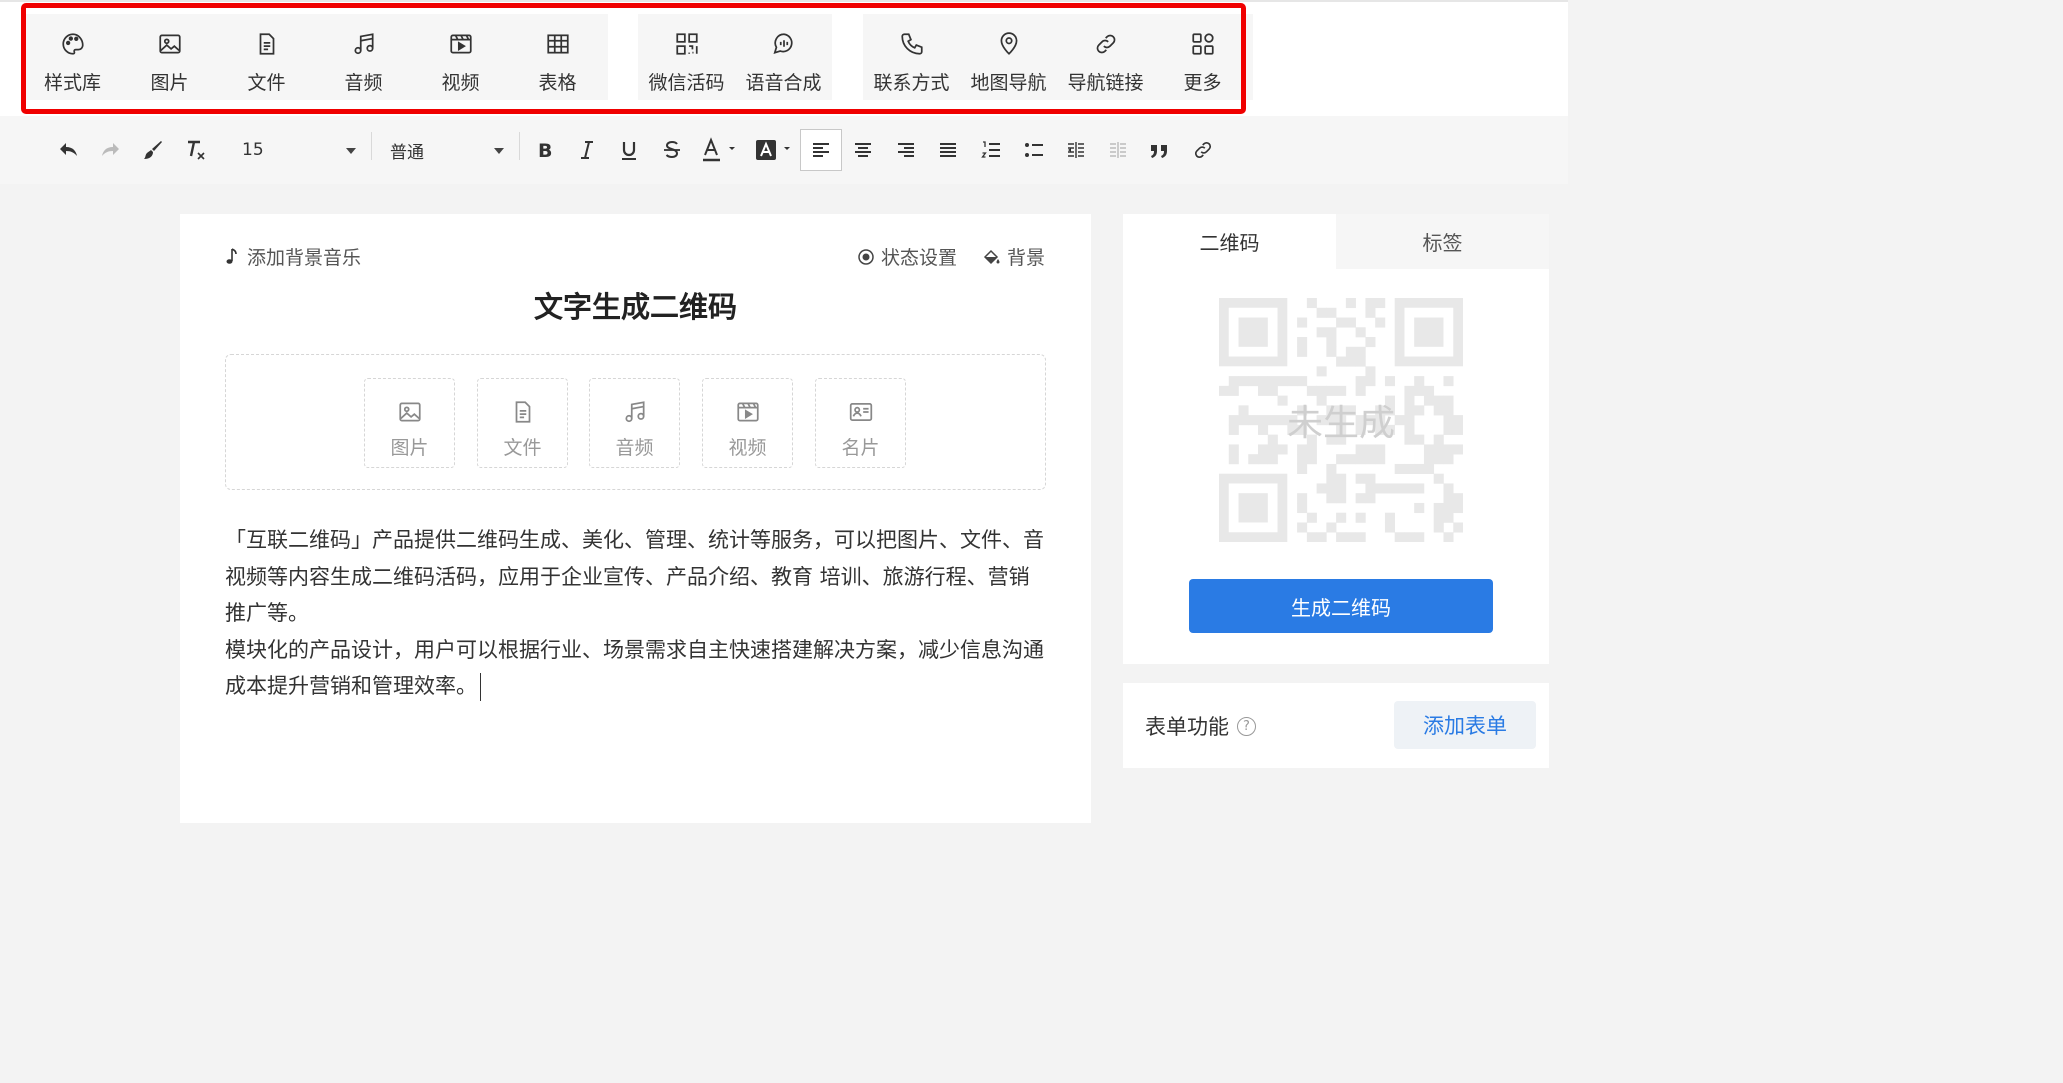 The height and width of the screenshot is (1083, 2063). I want to click on tool-label: 语音合成, so click(783, 83).